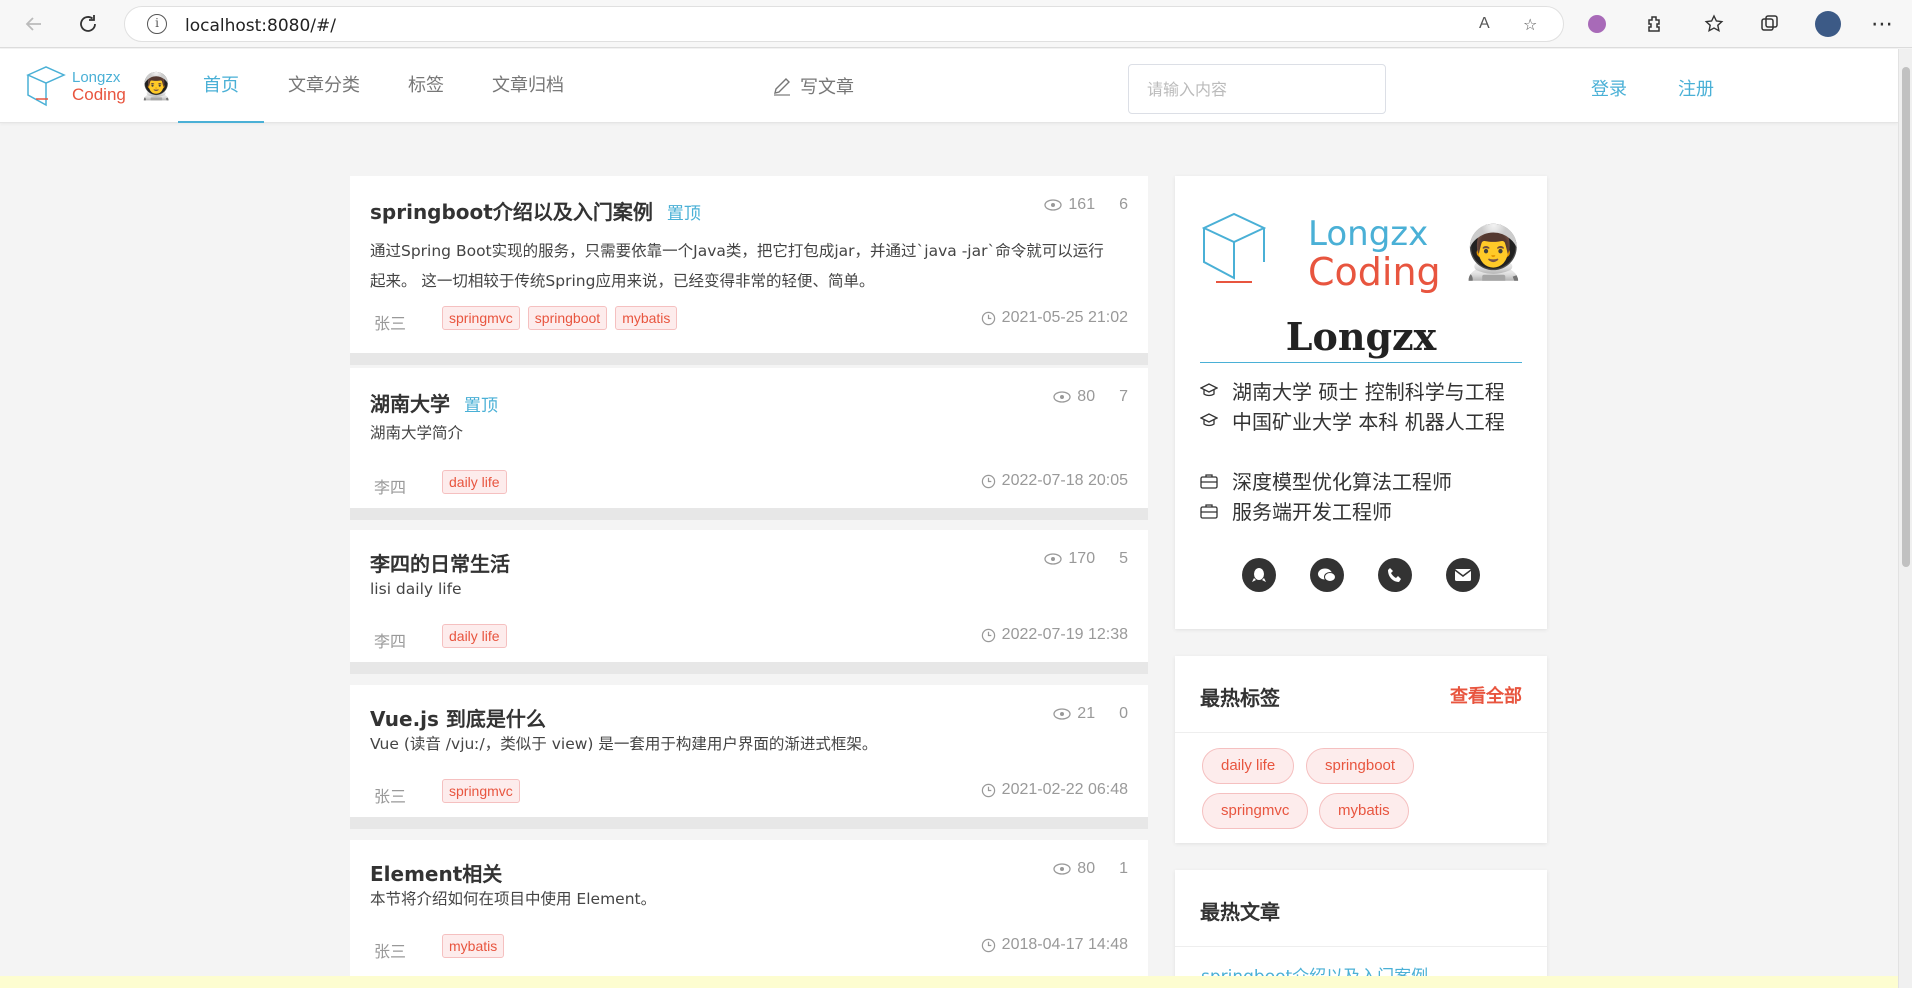 This screenshot has width=1912, height=988. What do you see at coordinates (157, 24) in the screenshot?
I see `site-info-icon: i` at bounding box center [157, 24].